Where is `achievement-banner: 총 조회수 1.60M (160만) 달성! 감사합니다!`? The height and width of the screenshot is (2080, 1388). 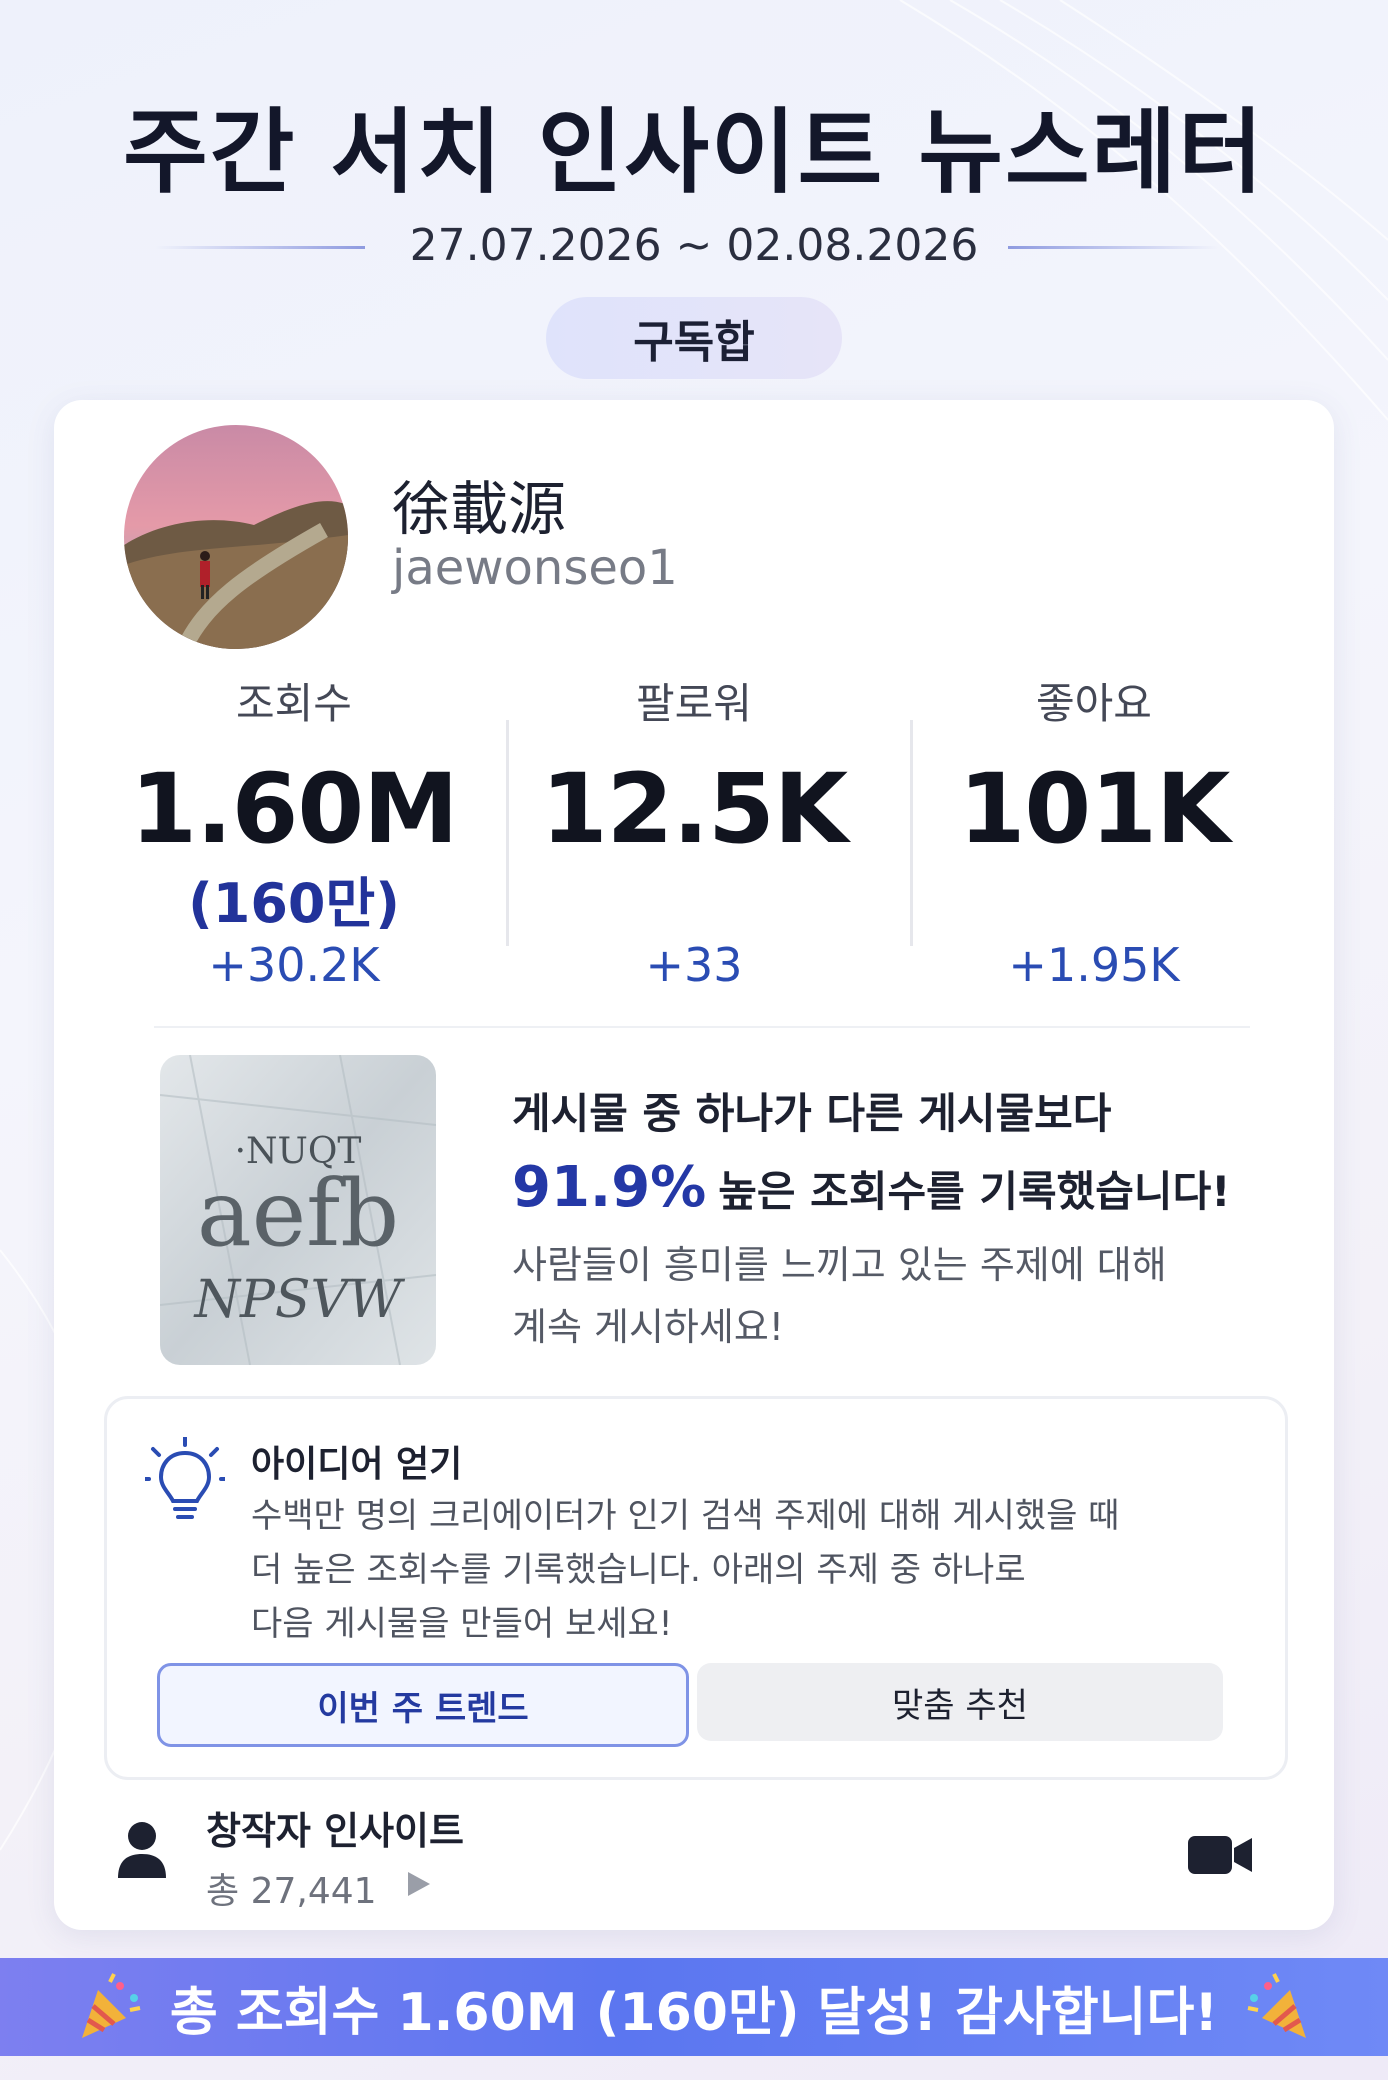
achievement-banner: 총 조회수 1.60M (160만) 달성! 감사합니다! is located at coordinates (694, 2007).